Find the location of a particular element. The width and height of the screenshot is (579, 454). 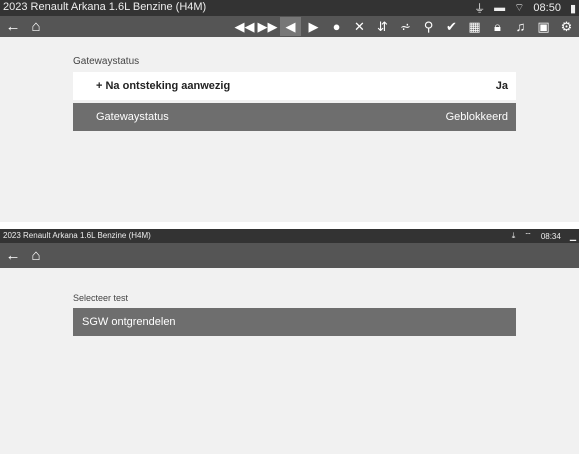

battery-icon: ▮ is located at coordinates (572, 8).